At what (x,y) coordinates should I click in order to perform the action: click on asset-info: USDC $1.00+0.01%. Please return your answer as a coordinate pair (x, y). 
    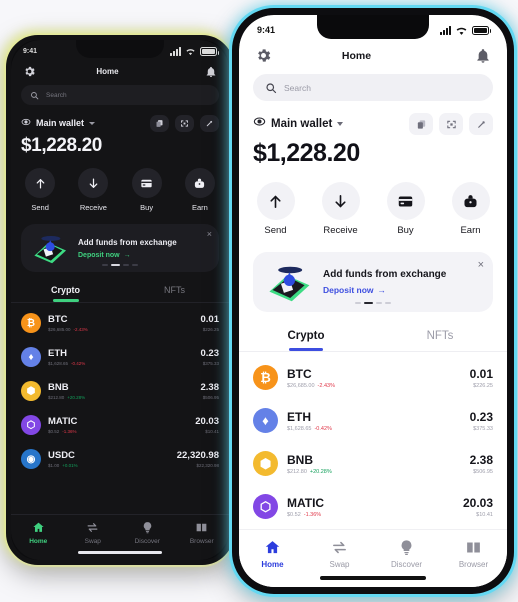
    Looking at the image, I should click on (109, 459).